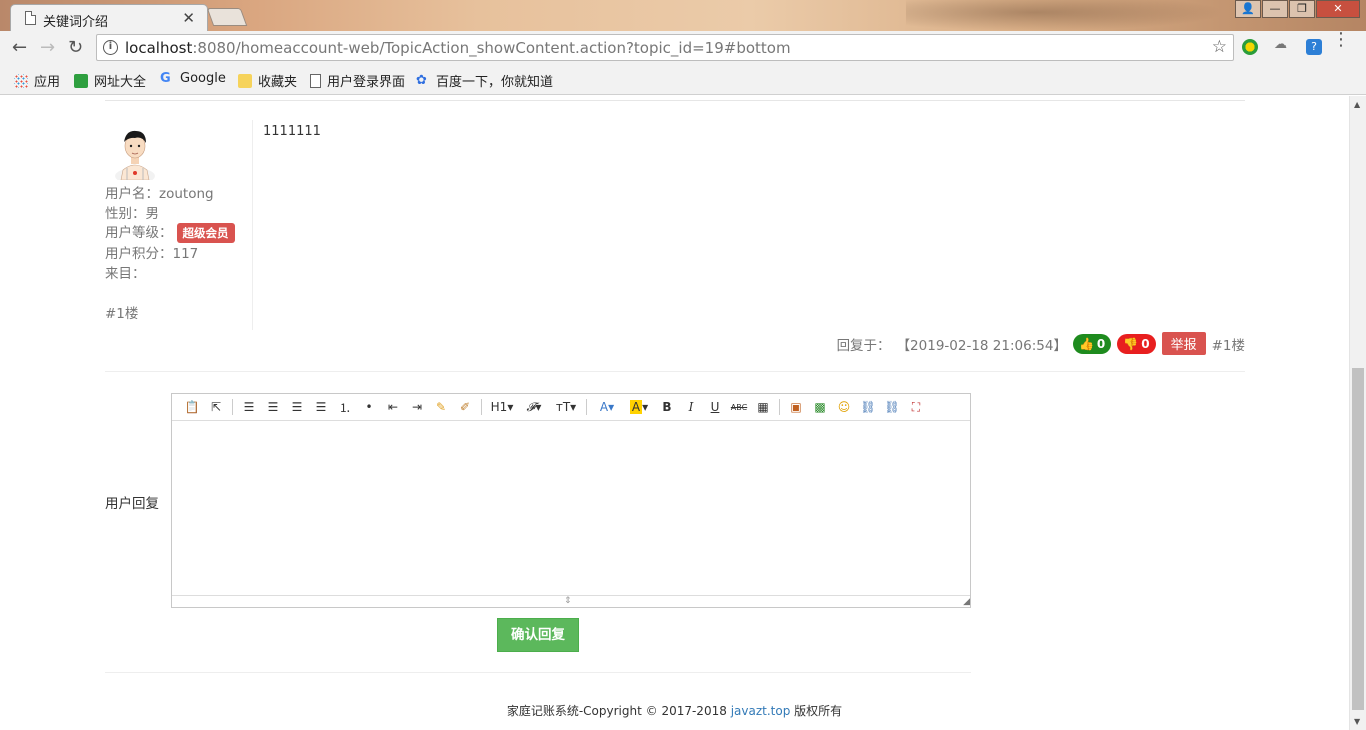  I want to click on level-badge: 超级会员, so click(205, 233).